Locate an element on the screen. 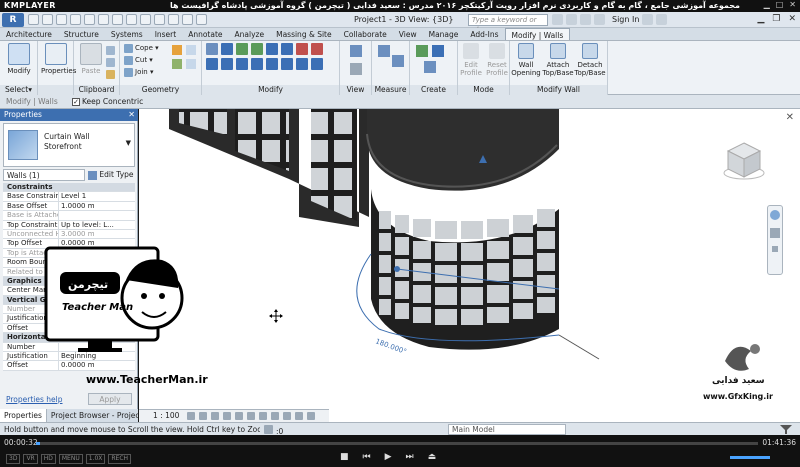 The image size is (800, 467). shadows-icon is located at coordinates (227, 416).